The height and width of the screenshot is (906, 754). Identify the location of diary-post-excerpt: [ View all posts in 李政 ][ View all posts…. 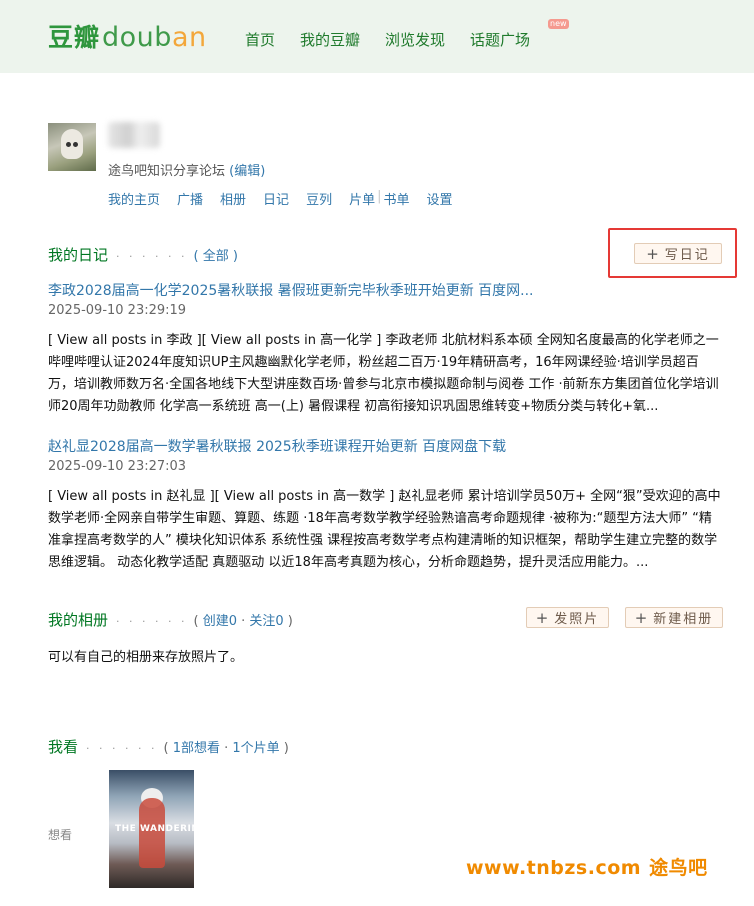
(383, 373).